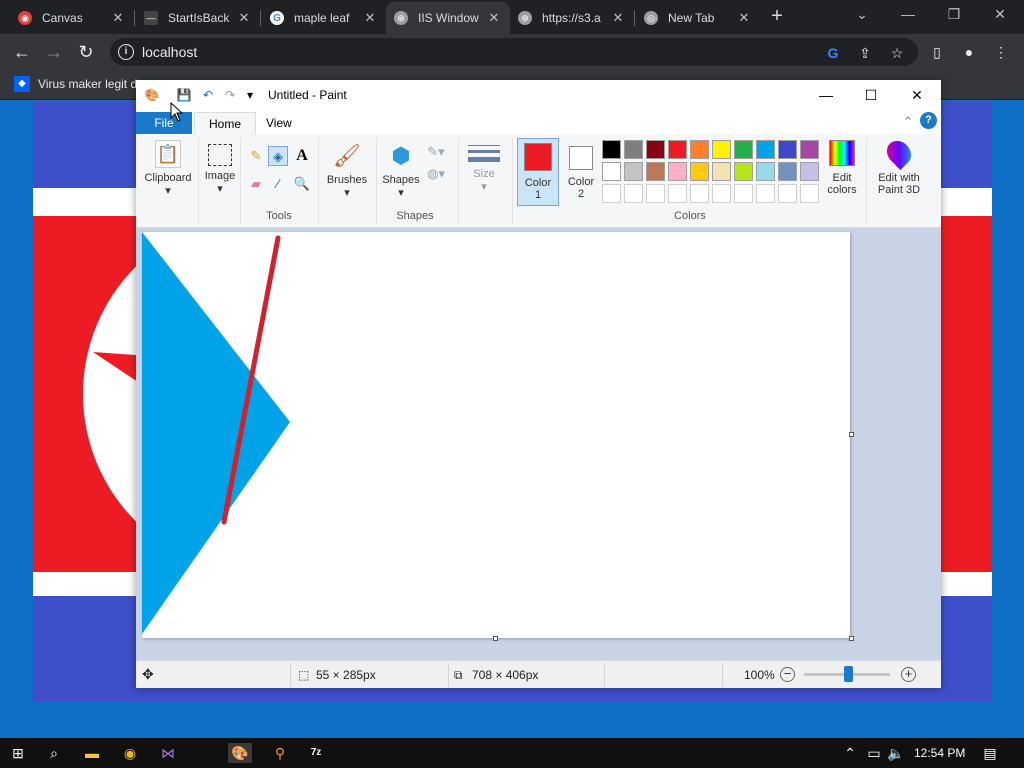 This screenshot has width=1024, height=768. I want to click on redo-icon: ↷, so click(230, 95).